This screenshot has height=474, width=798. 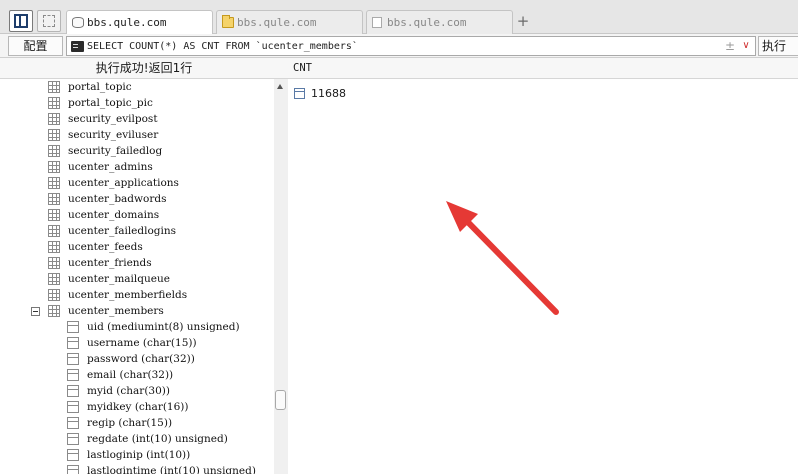 What do you see at coordinates (281, 276) in the screenshot?
I see `tree-scrollbar` at bounding box center [281, 276].